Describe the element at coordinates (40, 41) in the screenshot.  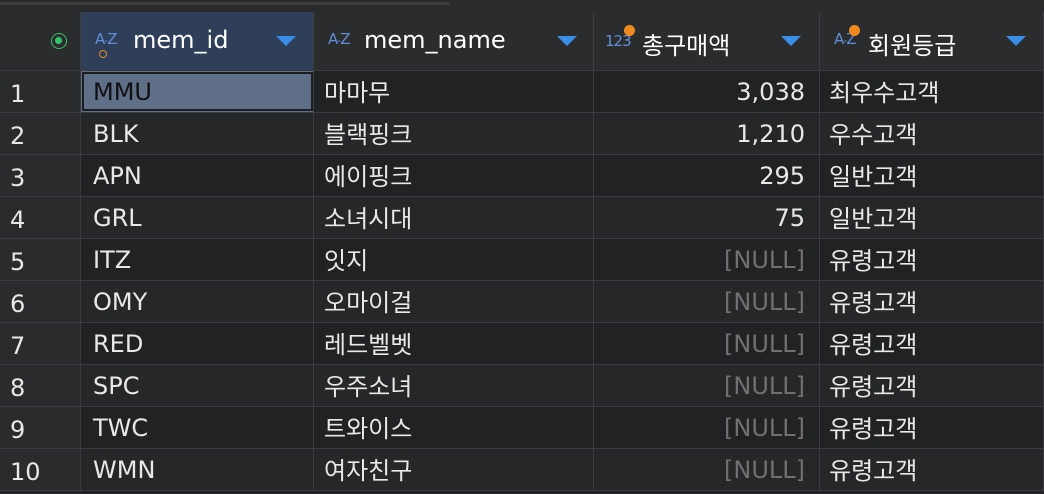
I see `row-number-header` at that location.